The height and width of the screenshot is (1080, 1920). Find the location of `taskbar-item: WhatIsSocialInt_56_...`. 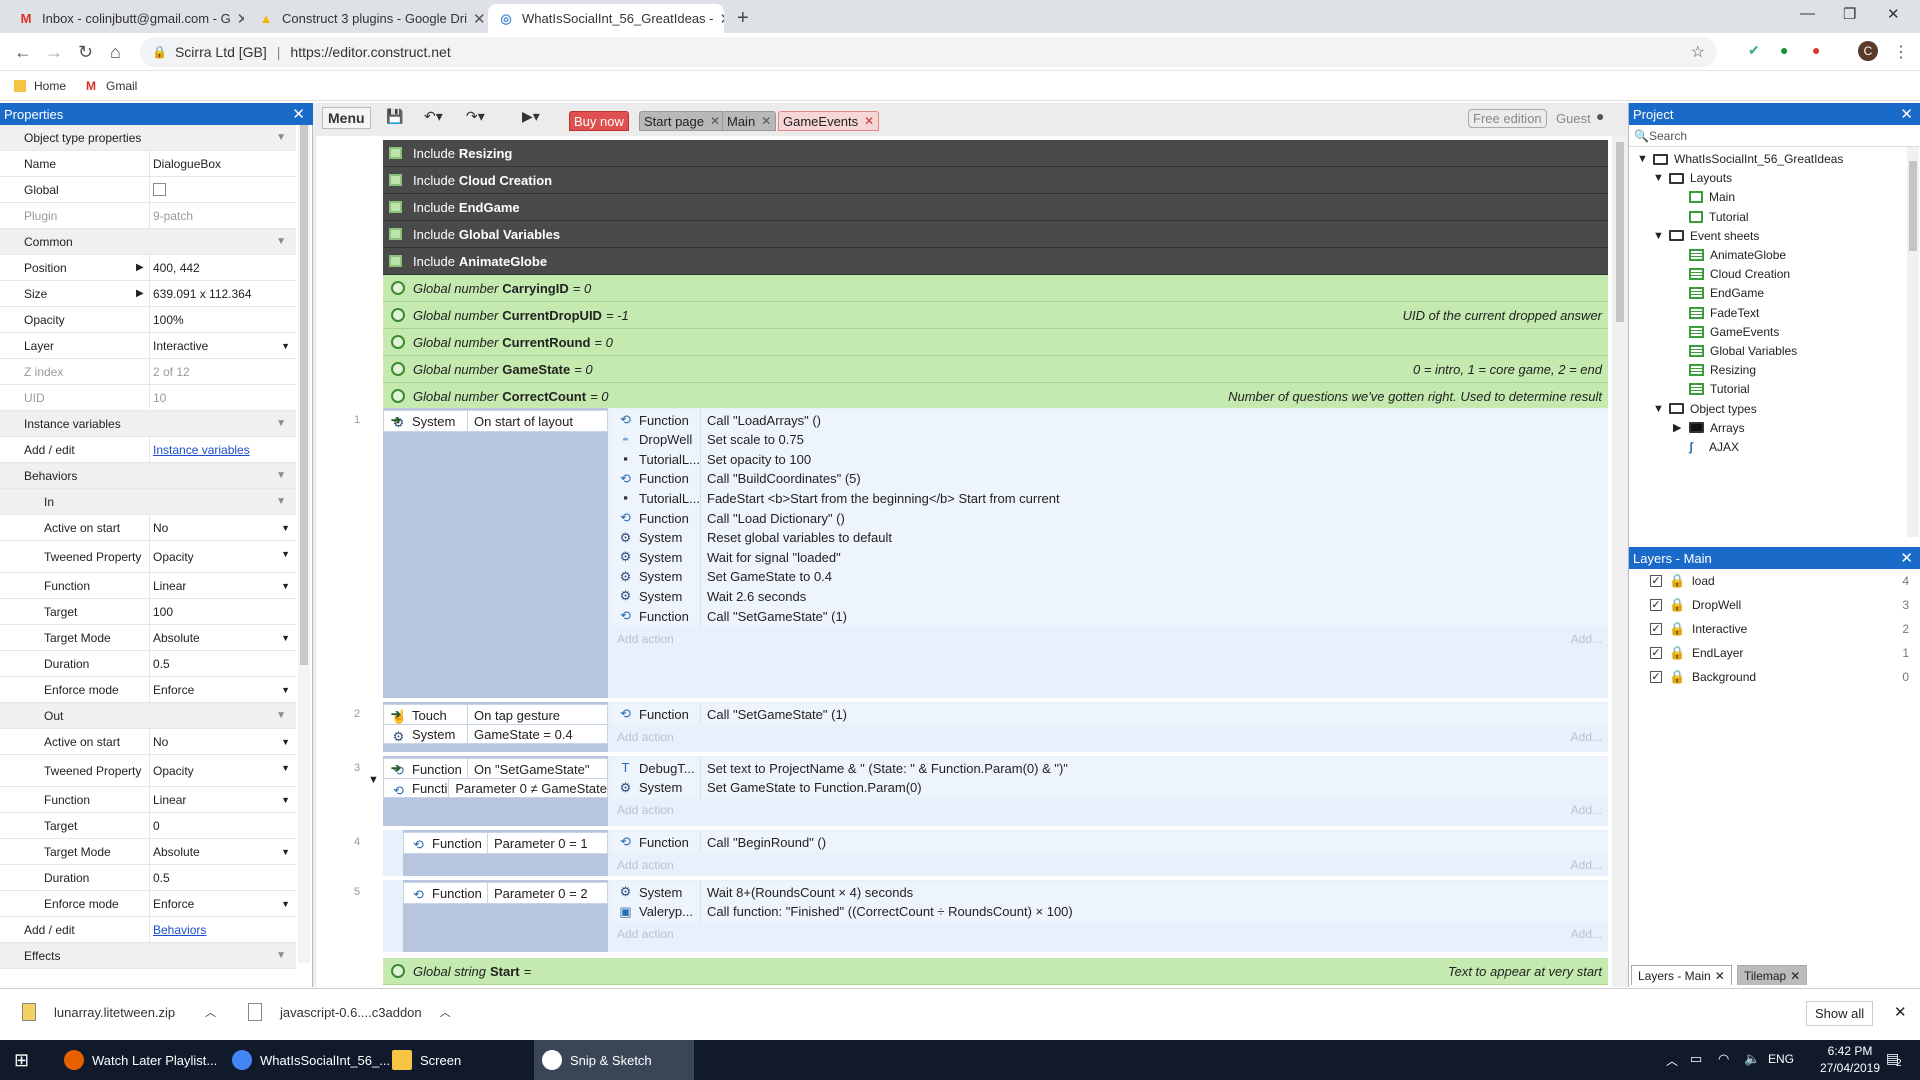

taskbar-item: WhatIsSocialInt_56_... is located at coordinates (307, 1060).